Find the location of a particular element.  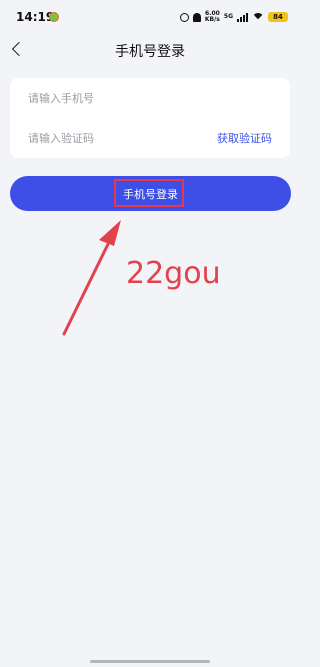

battery-icon: 84 is located at coordinates (278, 17).